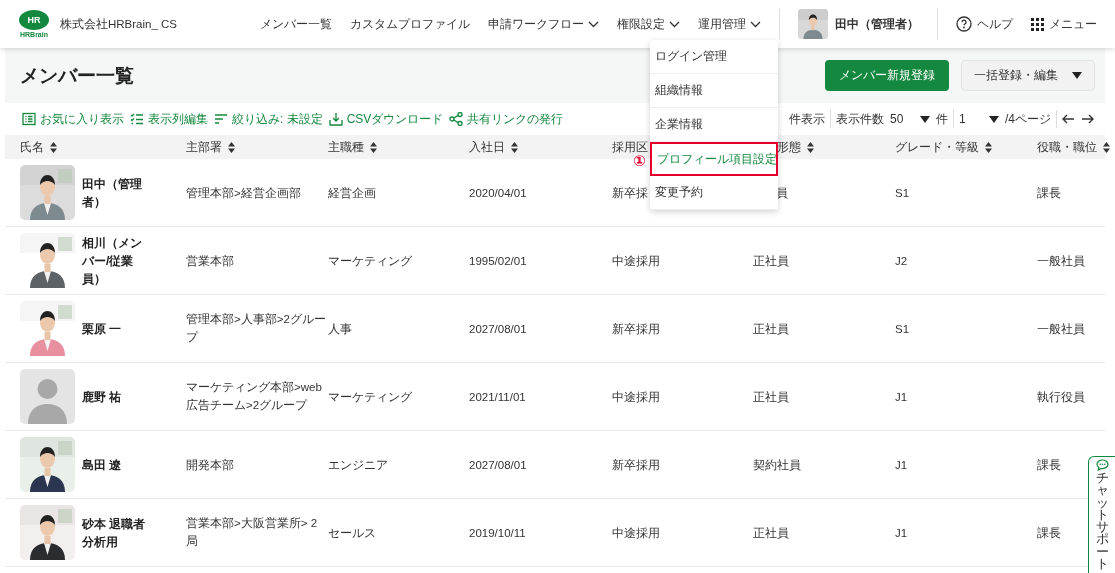 The width and height of the screenshot is (1115, 573). I want to click on share-icon, so click(456, 119).